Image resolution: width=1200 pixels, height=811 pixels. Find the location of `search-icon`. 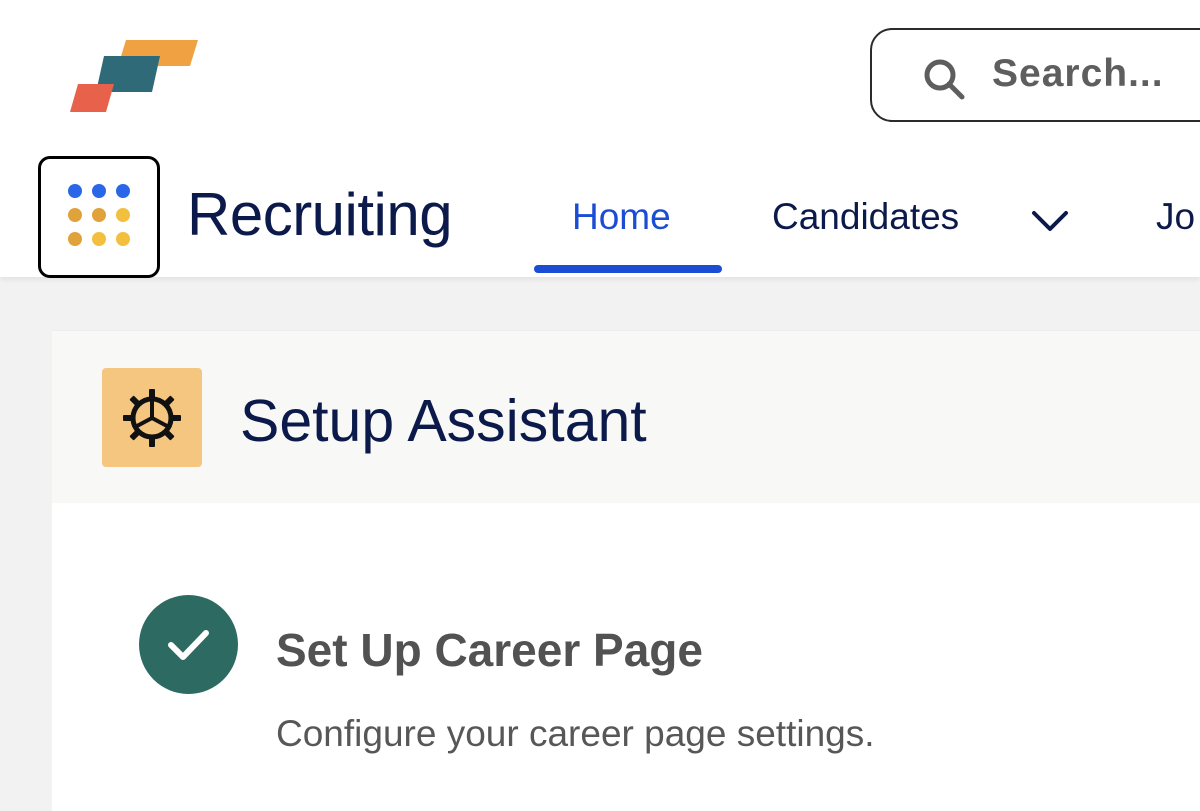

search-icon is located at coordinates (944, 79).